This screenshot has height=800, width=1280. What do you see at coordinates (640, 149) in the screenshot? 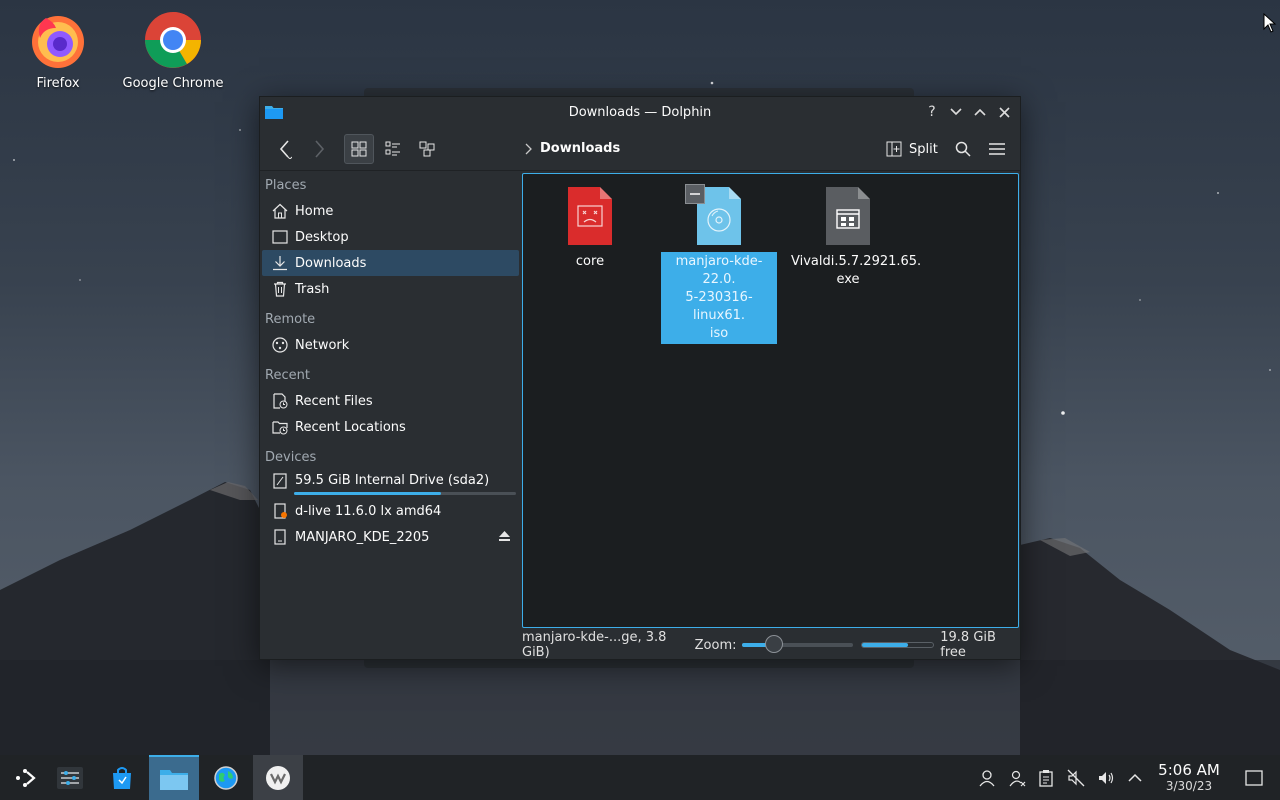
I see `toolbar: Downloads Split` at bounding box center [640, 149].